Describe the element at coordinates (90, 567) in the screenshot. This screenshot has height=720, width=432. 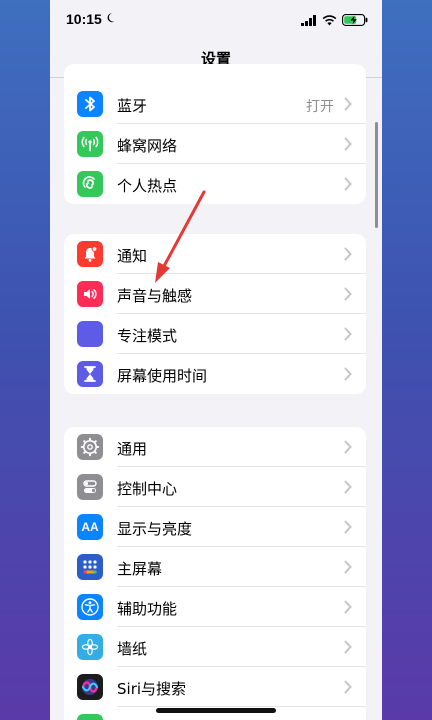
I see `home-grid-icon` at that location.